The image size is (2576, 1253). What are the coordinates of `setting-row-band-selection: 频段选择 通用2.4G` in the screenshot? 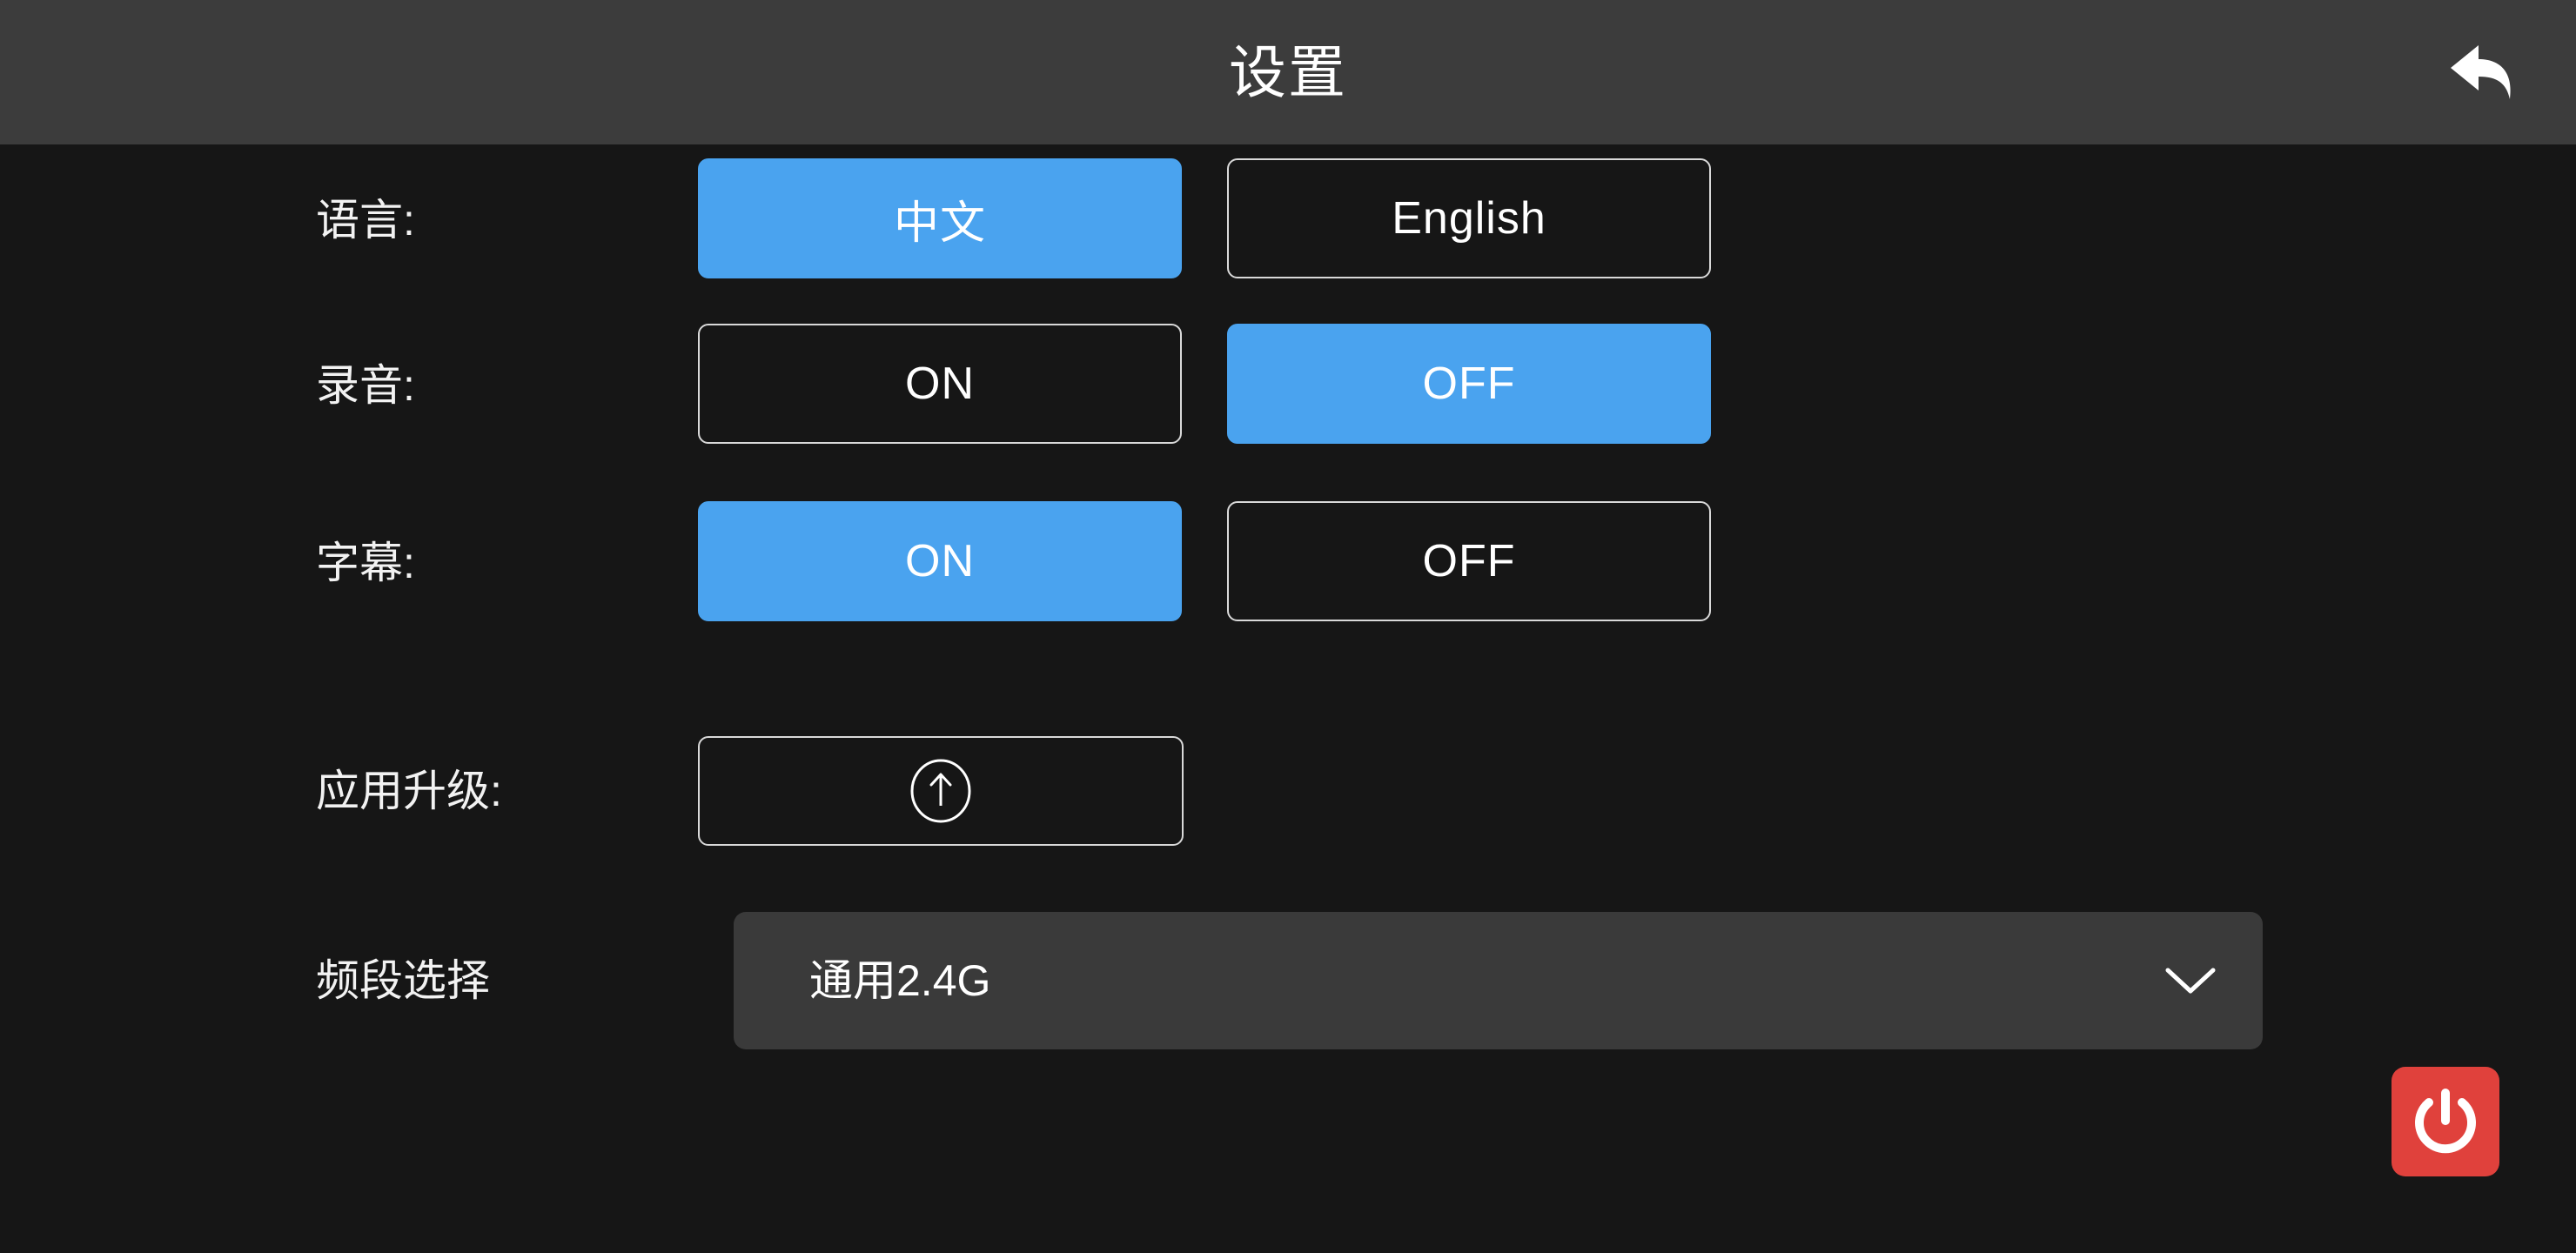 It's located at (1288, 981).